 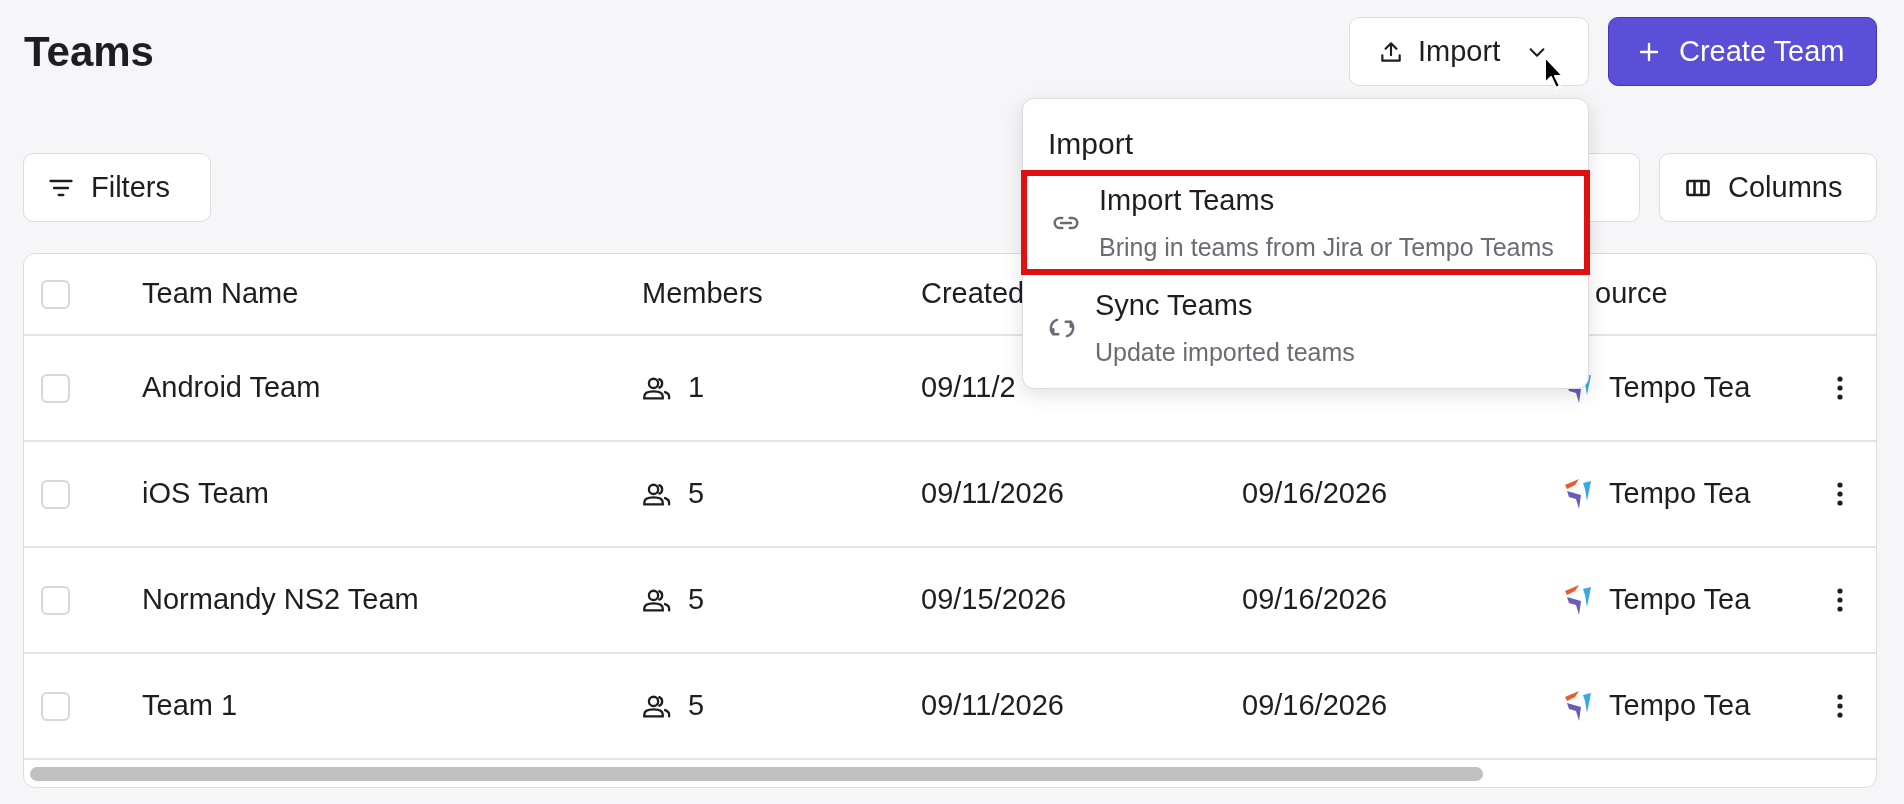 I want to click on created-date: 09/15/2026, so click(x=994, y=599).